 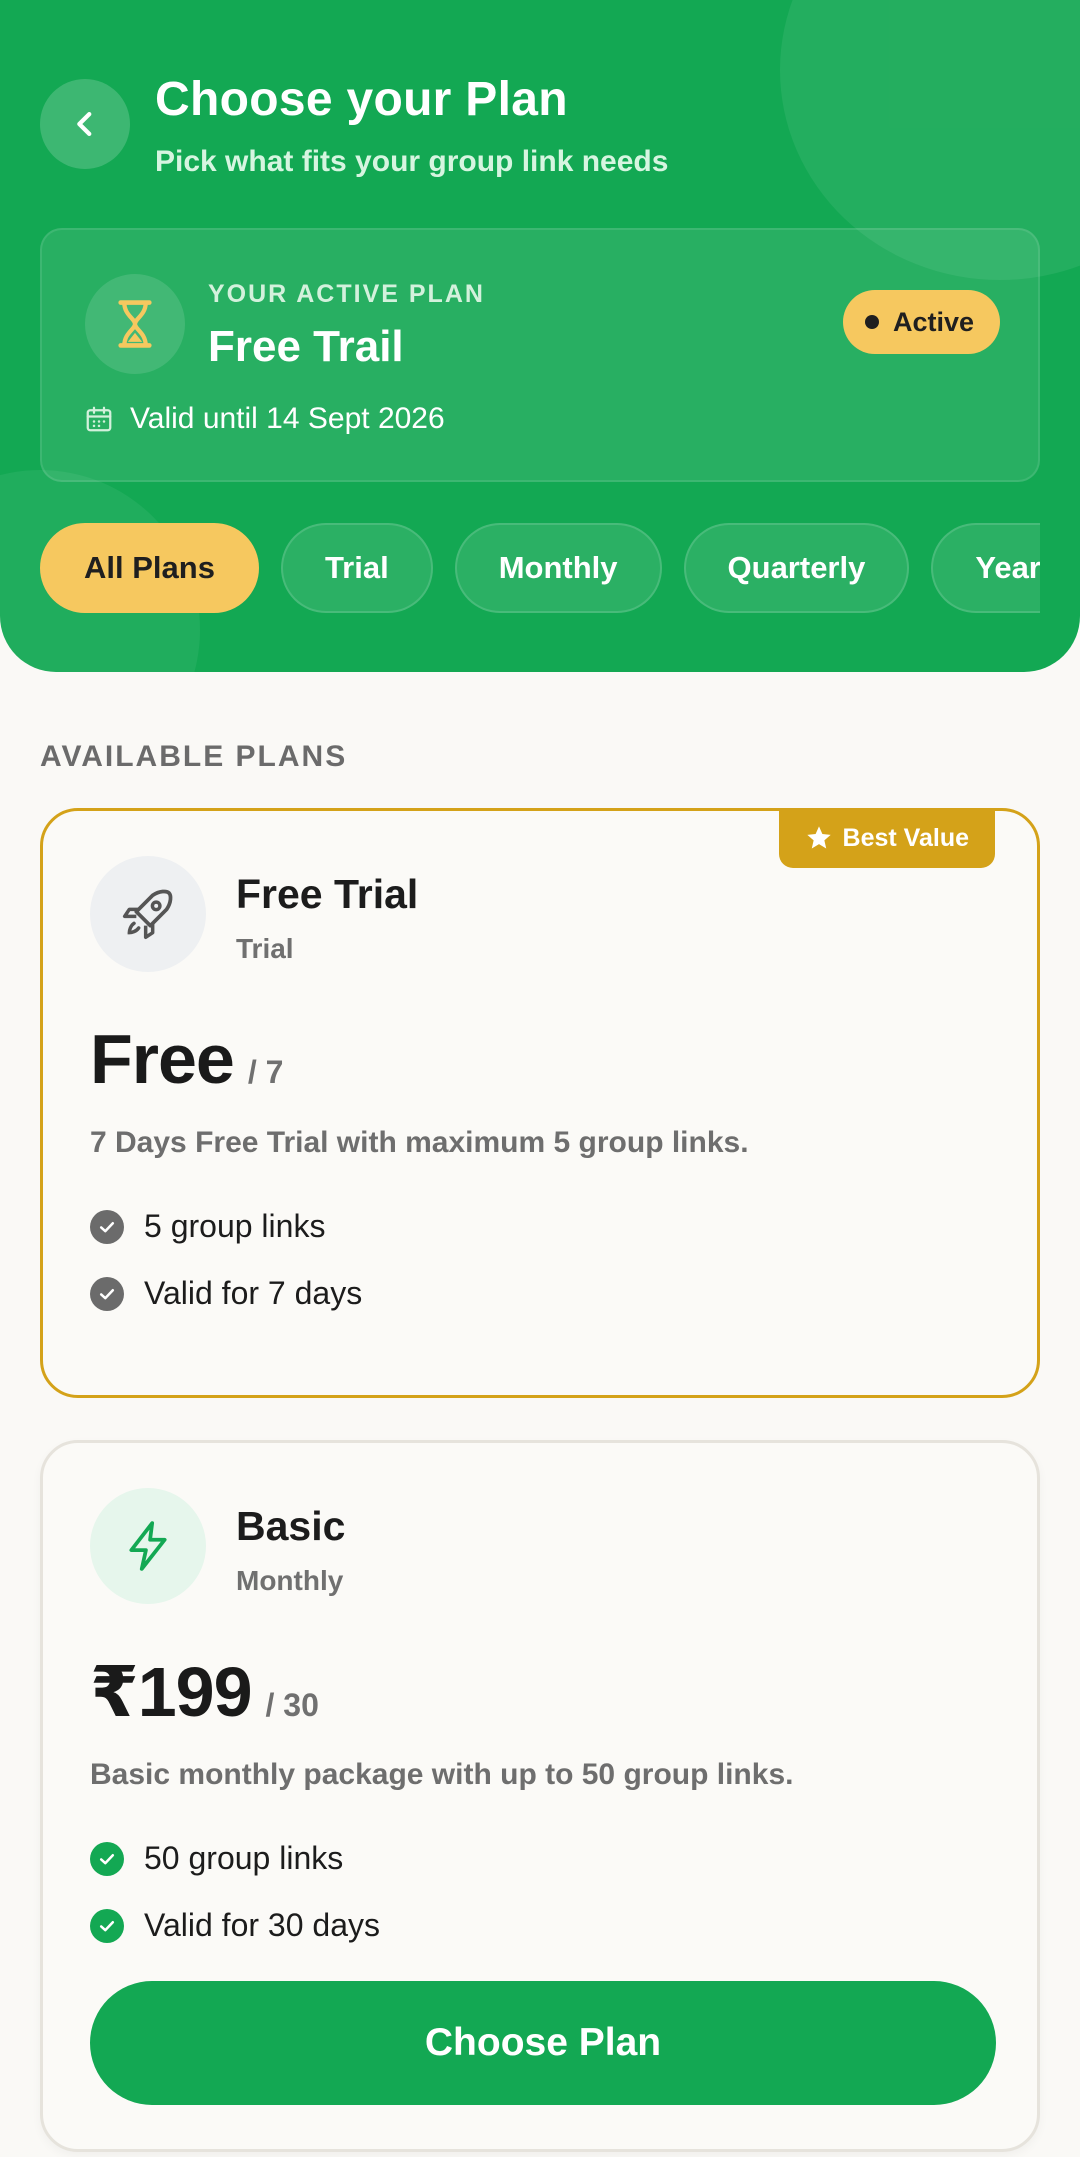 I want to click on price-row: ₹199 / 30, so click(x=204, y=1692).